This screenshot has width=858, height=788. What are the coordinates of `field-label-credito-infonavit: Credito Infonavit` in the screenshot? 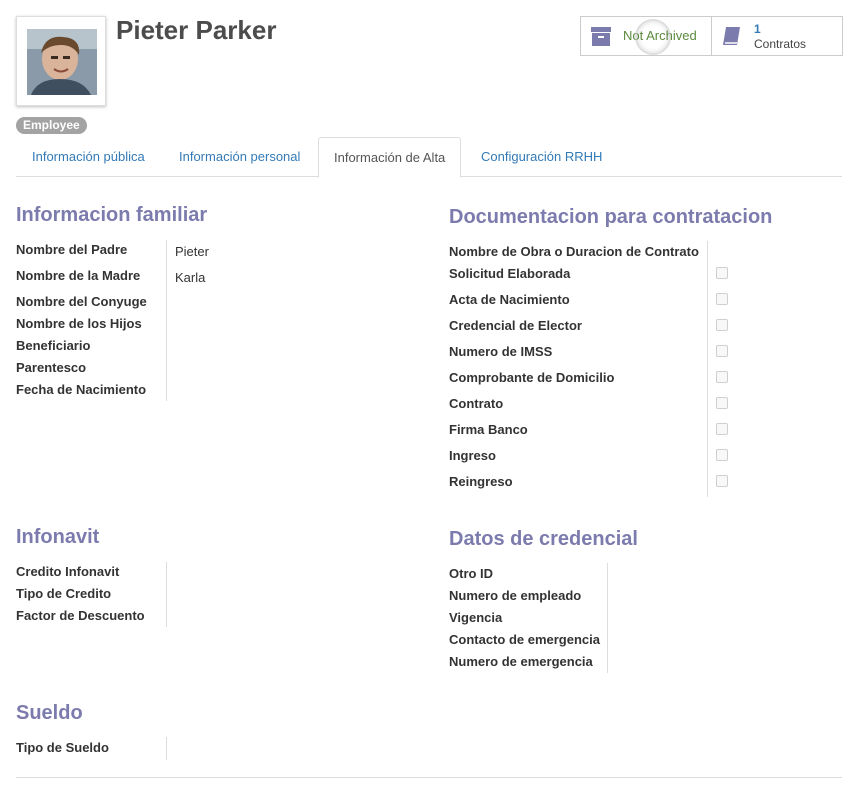 It's located at (68, 571).